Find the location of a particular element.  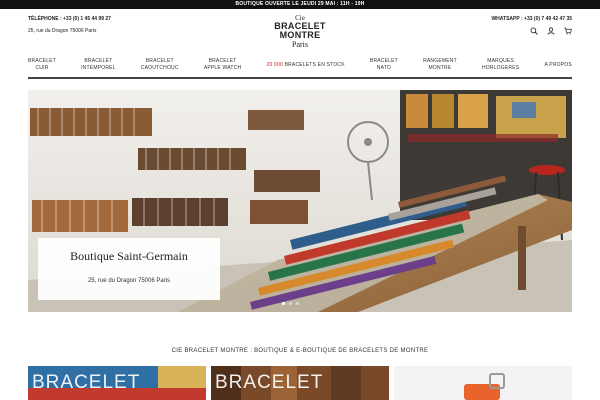

tile-bracelet-intemporel: BRACELET is located at coordinates (300, 383).